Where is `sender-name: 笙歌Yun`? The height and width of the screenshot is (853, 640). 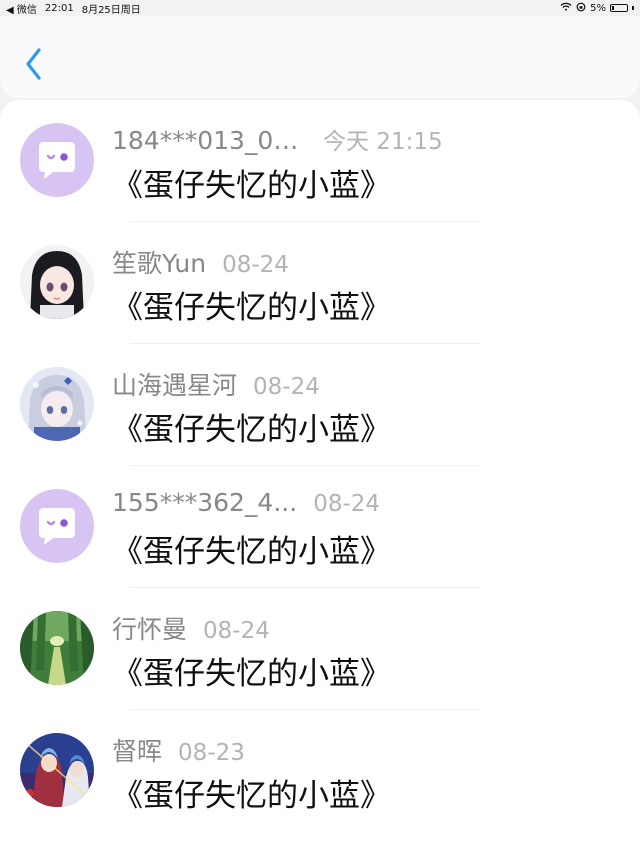 sender-name: 笙歌Yun is located at coordinates (159, 263).